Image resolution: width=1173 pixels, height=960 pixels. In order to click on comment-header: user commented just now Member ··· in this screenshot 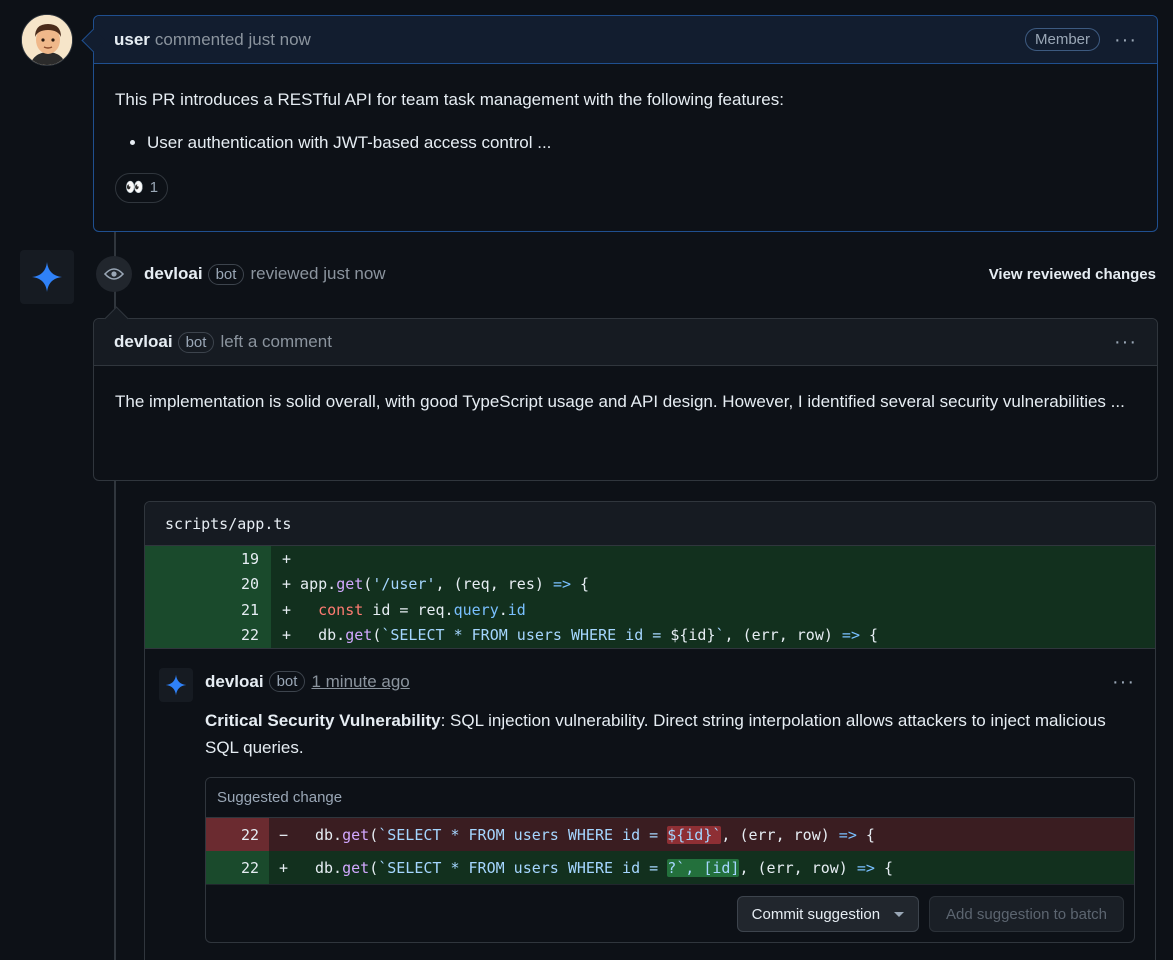, I will do `click(625, 40)`.